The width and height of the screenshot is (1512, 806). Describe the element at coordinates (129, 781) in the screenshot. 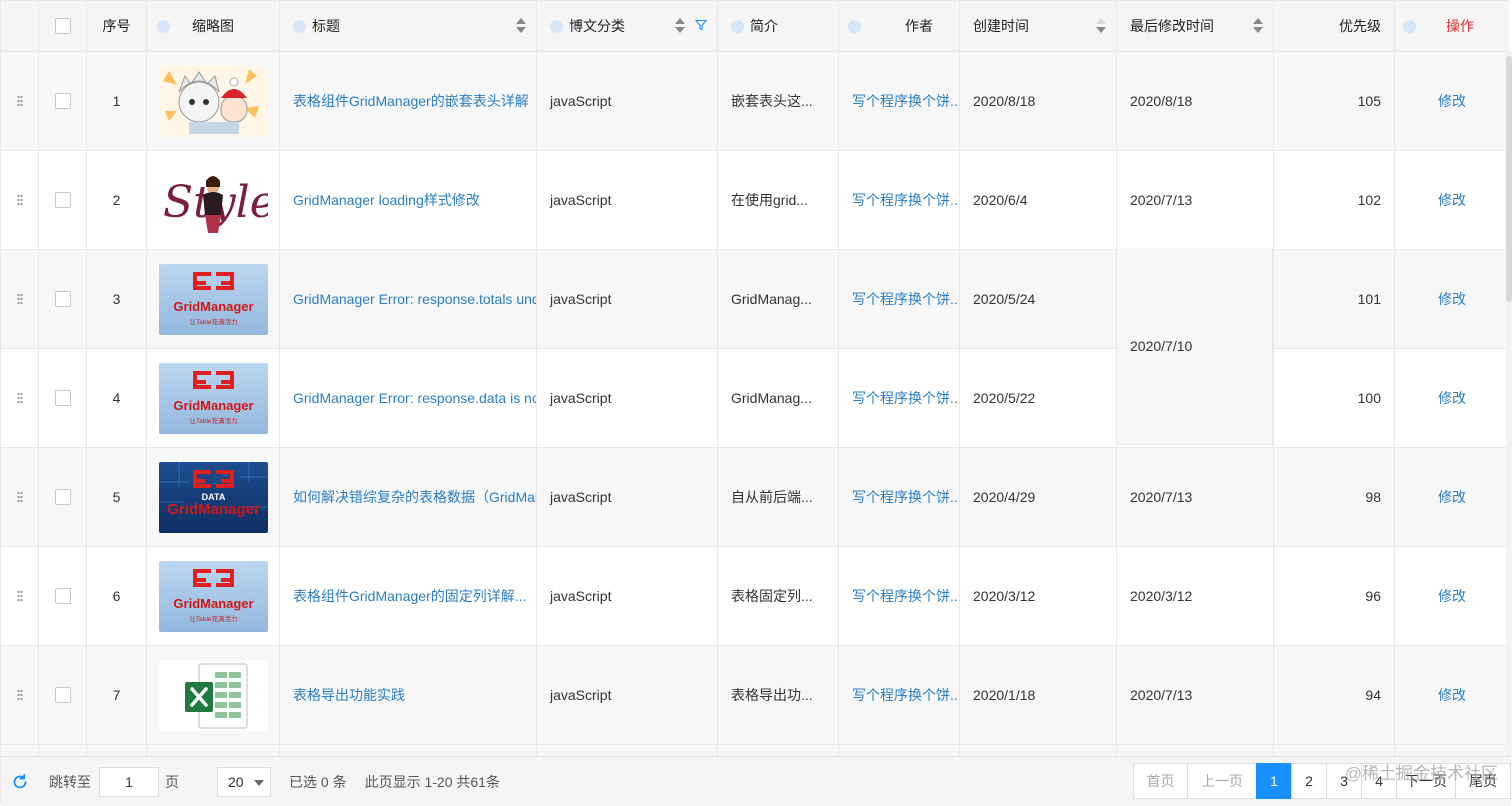

I see `page-jump-input` at that location.